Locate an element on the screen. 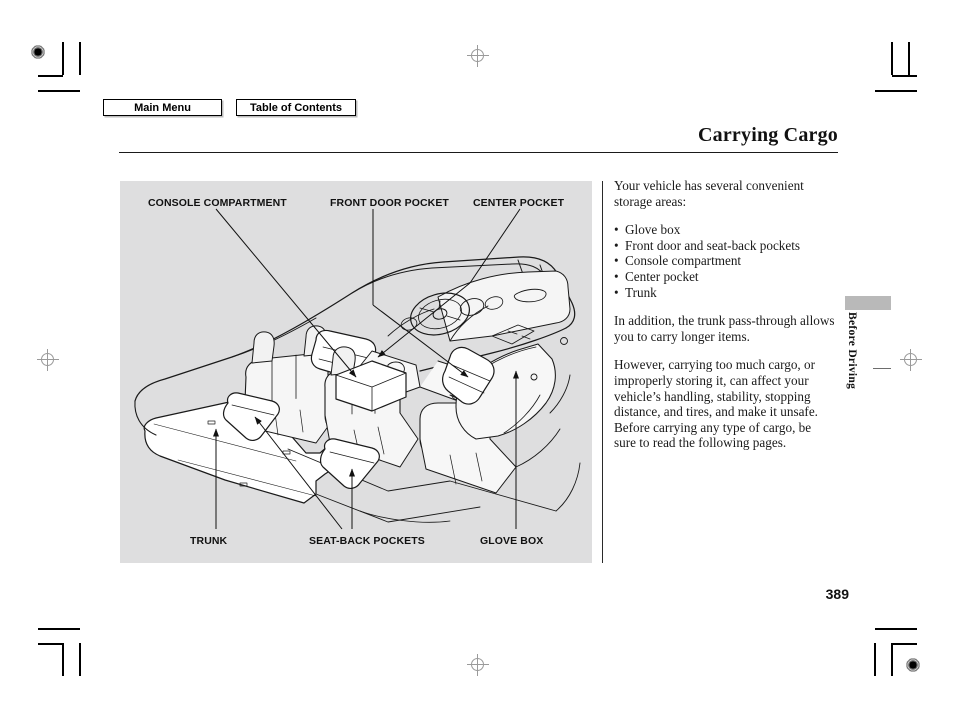 The image size is (954, 710). registration-target-bottom is located at coordinates (478, 665).